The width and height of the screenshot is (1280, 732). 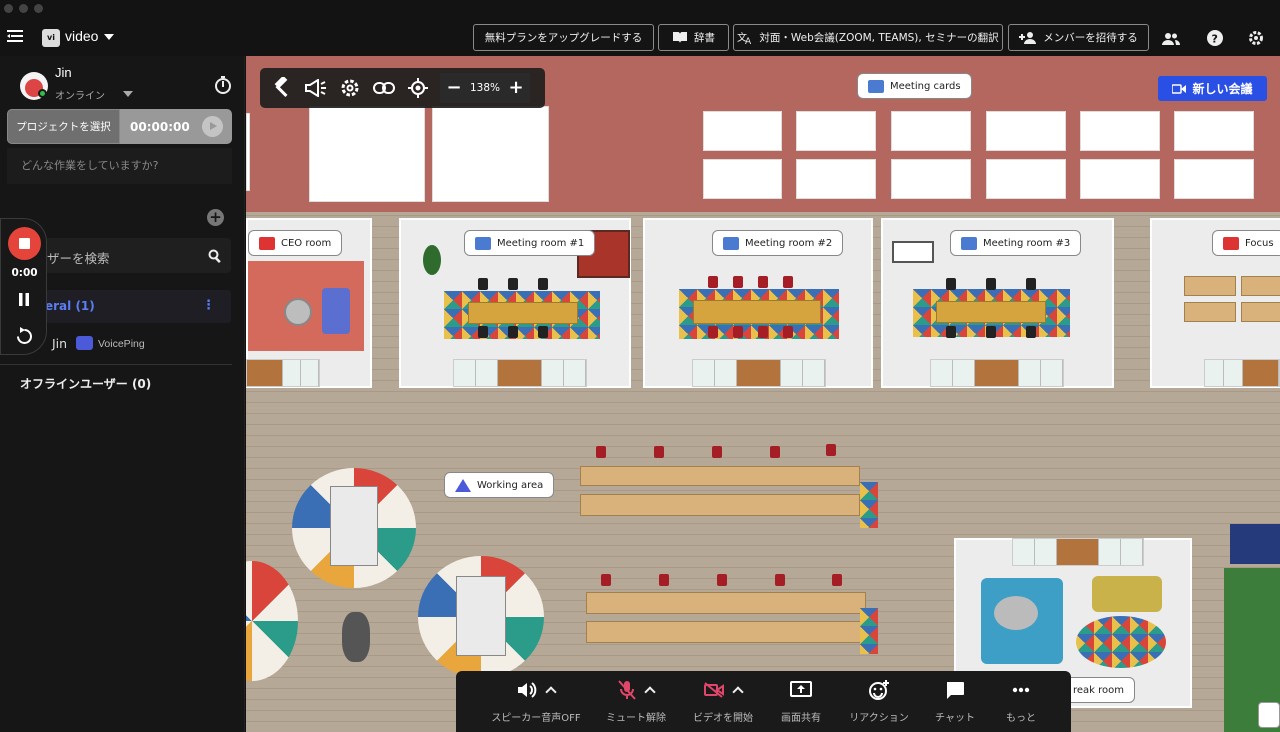 I want to click on ceo-room-label: CEO room, so click(x=295, y=243).